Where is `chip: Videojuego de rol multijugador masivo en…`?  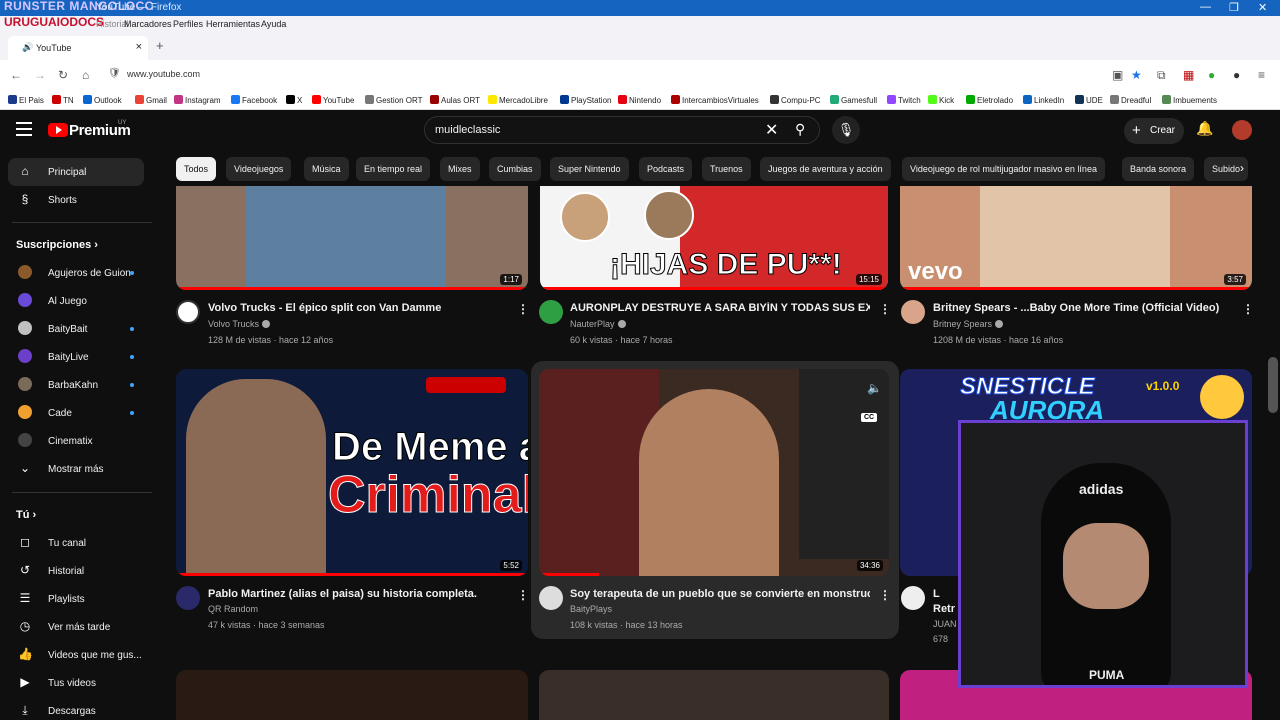
chip: Videojuego de rol multijugador masivo en… is located at coordinates (1003, 169).